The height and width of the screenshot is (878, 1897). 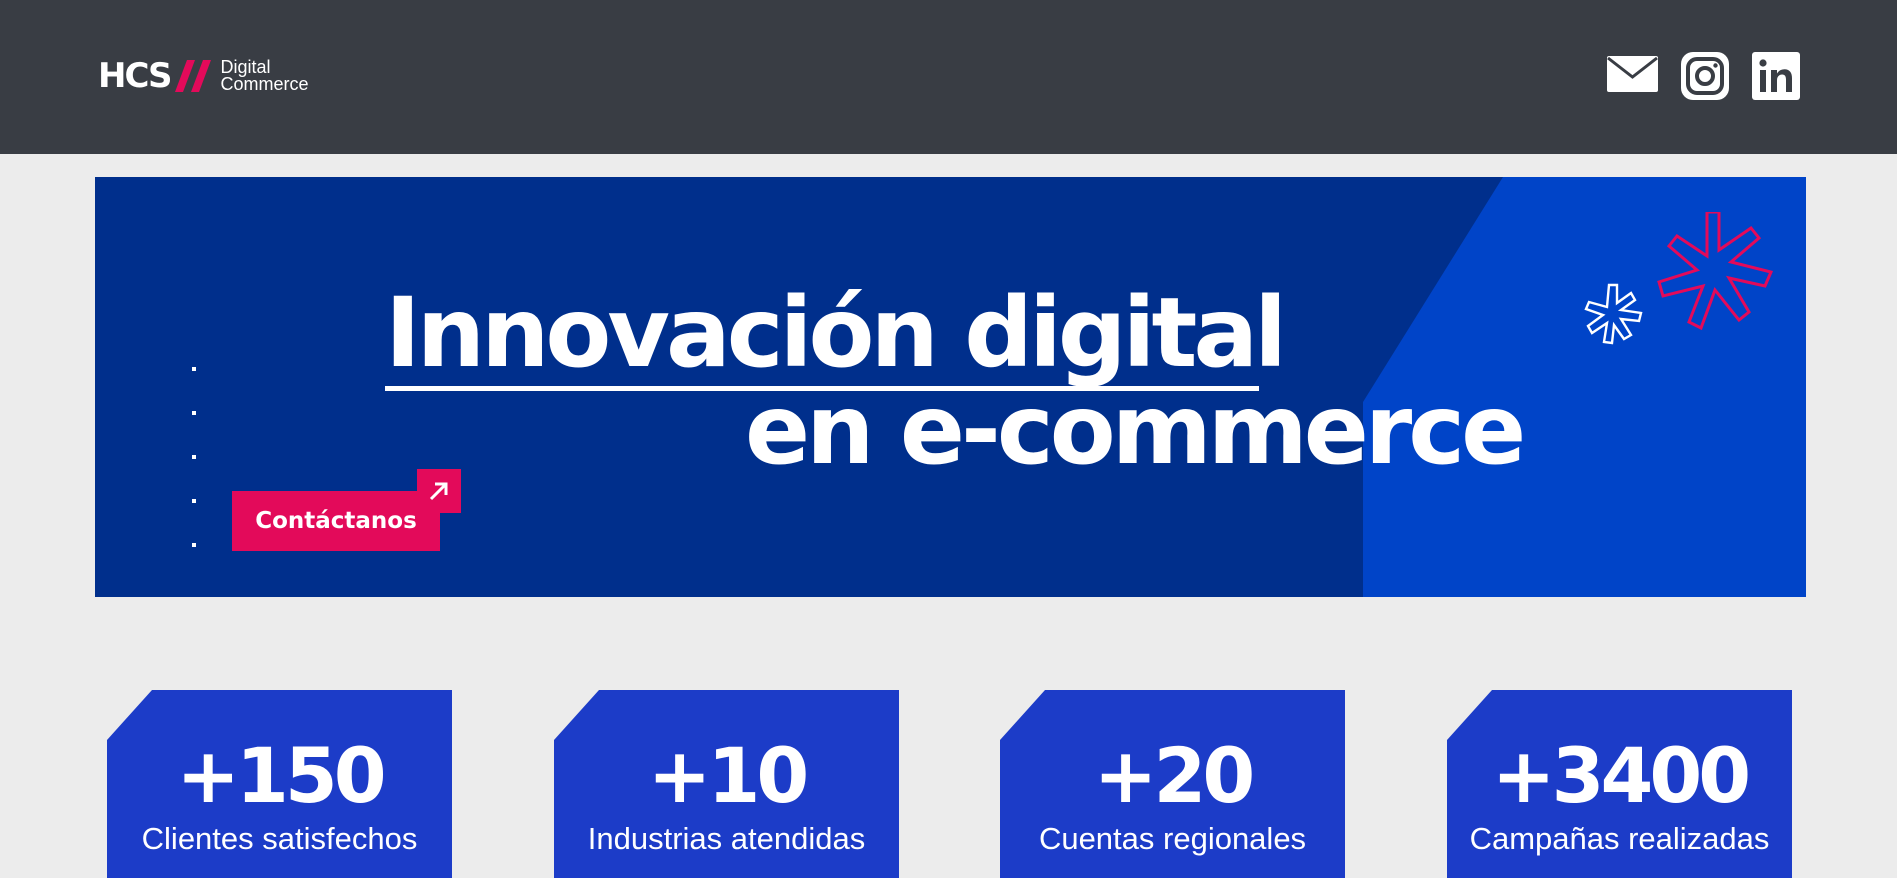 What do you see at coordinates (281, 775) in the screenshot?
I see `stat-value: +150` at bounding box center [281, 775].